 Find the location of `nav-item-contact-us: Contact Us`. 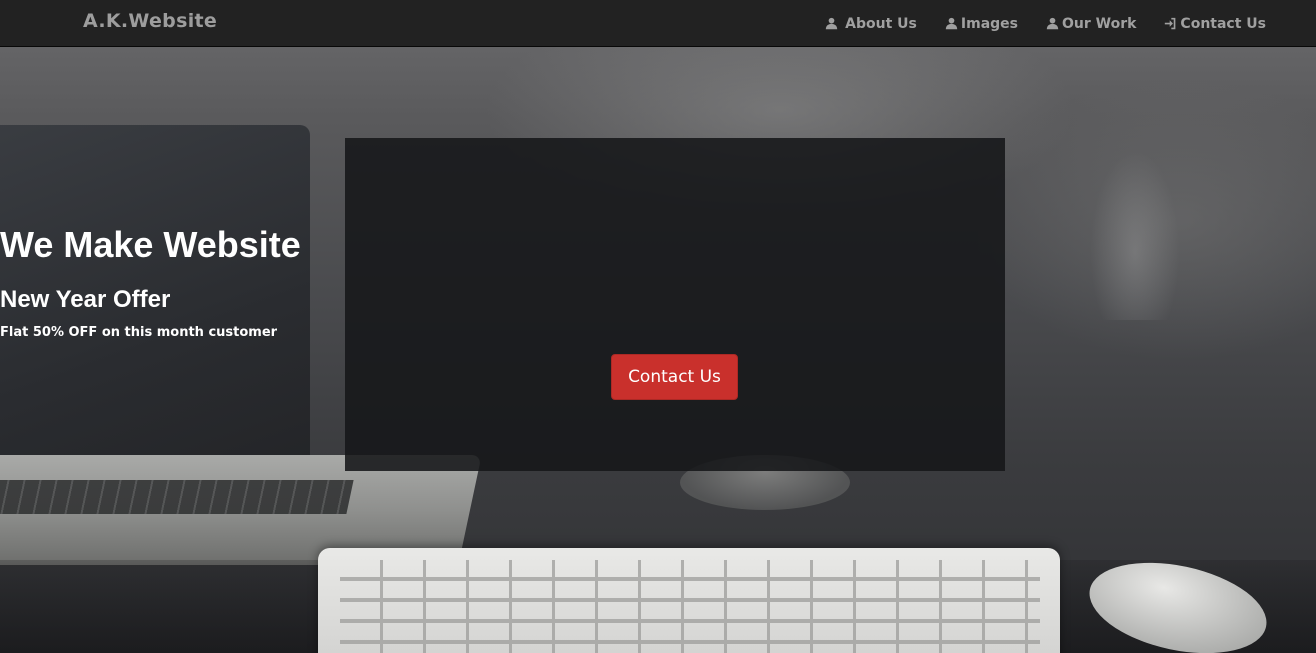

nav-item-contact-us: Contact Us is located at coordinates (1215, 23).